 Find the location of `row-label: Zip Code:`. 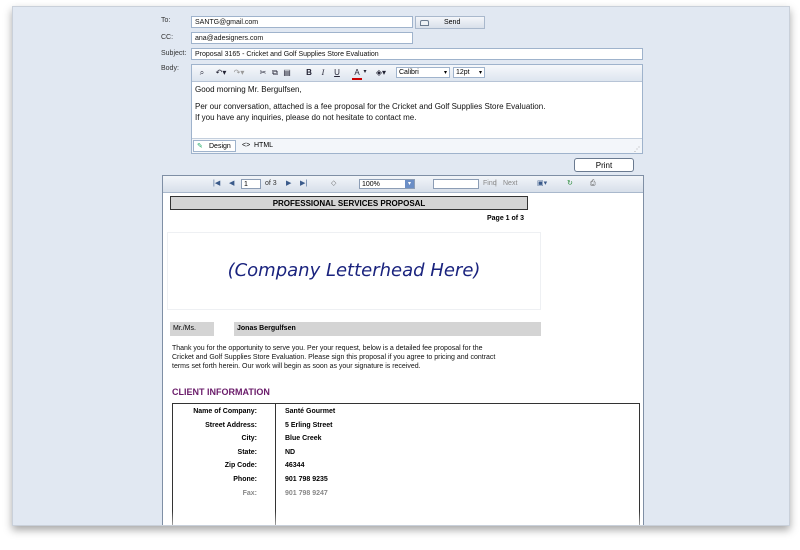

row-label: Zip Code: is located at coordinates (240, 465).